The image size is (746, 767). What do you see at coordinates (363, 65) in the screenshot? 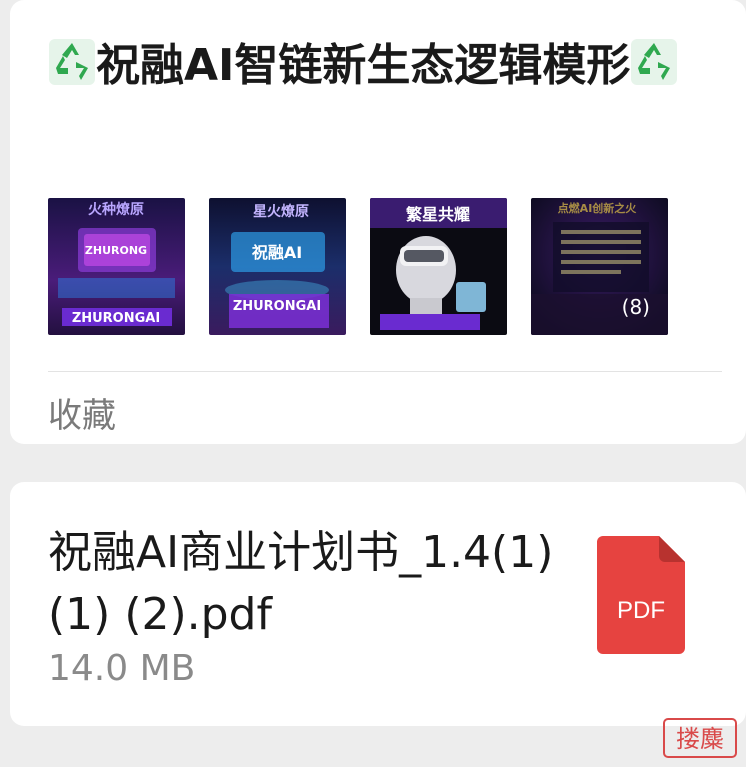
I see `note-title-text: 祝融AI智链新生态逻辑模形` at bounding box center [363, 65].